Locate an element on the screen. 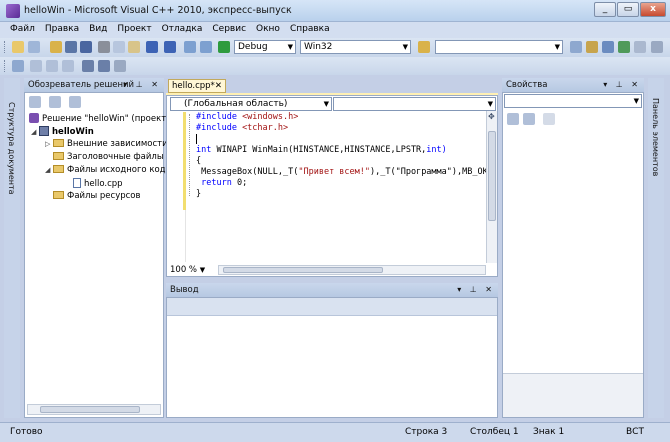 This screenshot has width=670, height=442. tree-item-header-files: Заголовочные файлы is located at coordinates (108, 157).